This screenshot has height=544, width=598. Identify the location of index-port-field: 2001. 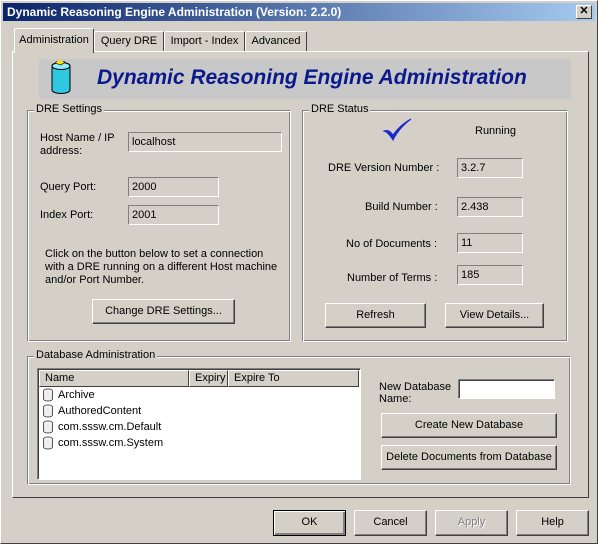
(173, 215).